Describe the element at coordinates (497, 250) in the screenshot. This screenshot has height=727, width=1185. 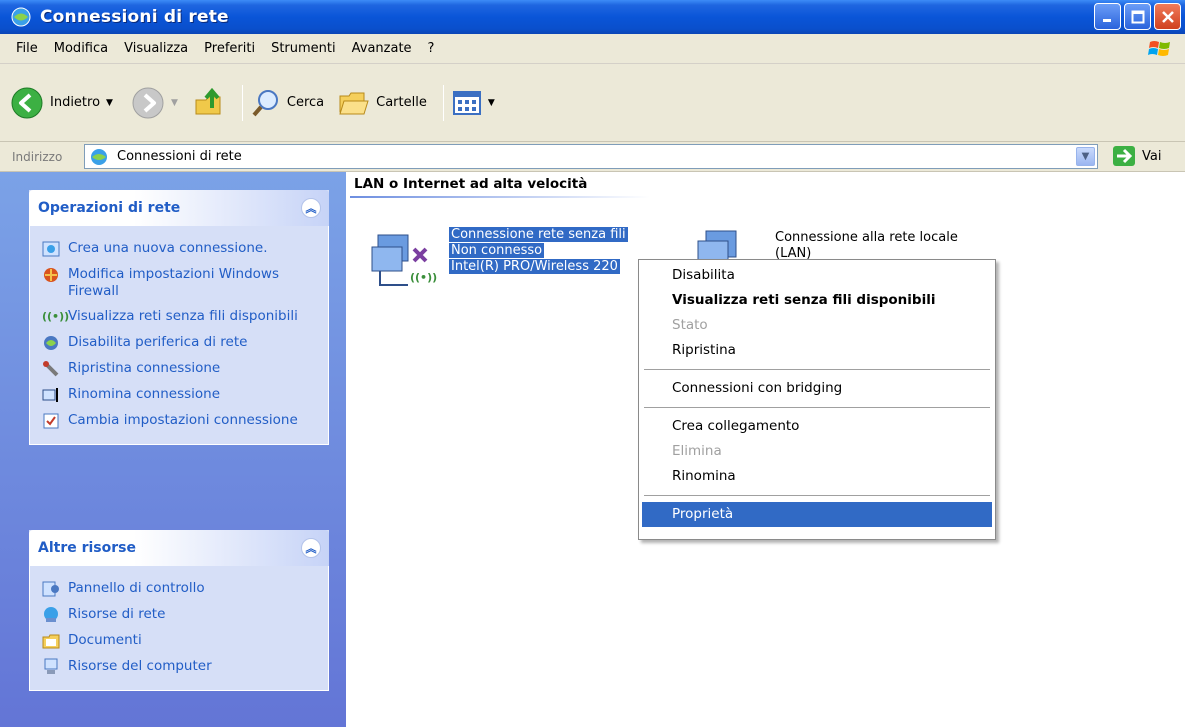
I see `wireless-connection-status: Non connesso` at that location.